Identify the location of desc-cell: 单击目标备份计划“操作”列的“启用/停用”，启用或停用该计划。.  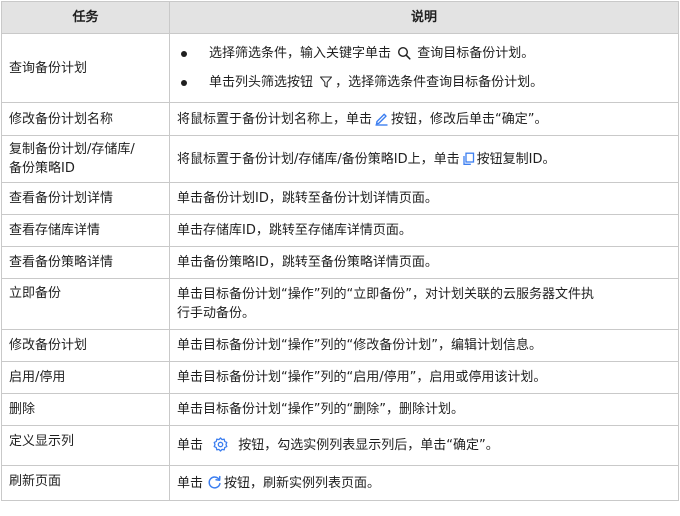
(424, 377).